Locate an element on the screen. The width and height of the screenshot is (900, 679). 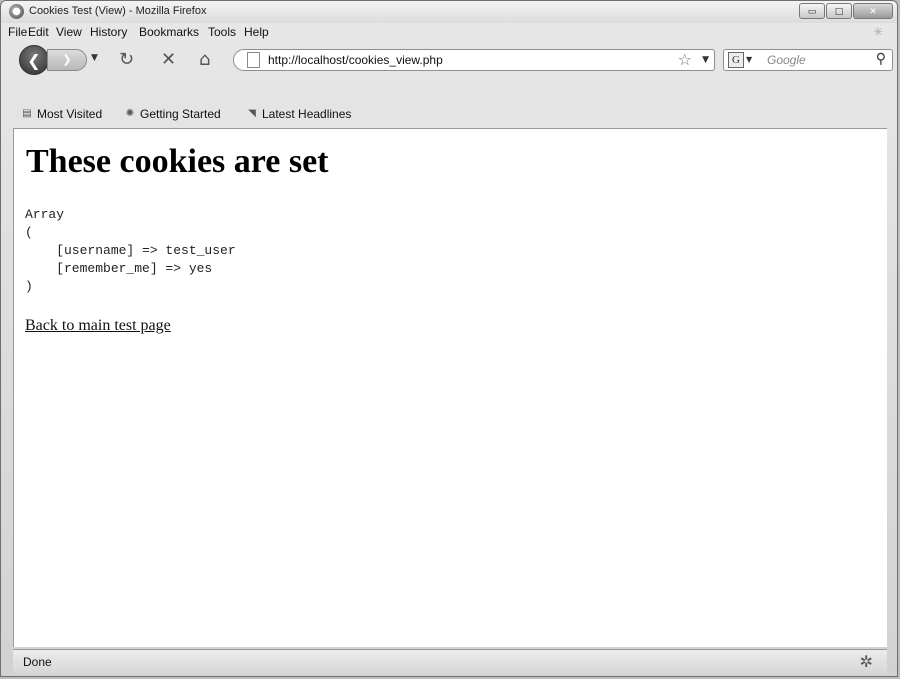
menu-edit: Edit is located at coordinates (38, 32).